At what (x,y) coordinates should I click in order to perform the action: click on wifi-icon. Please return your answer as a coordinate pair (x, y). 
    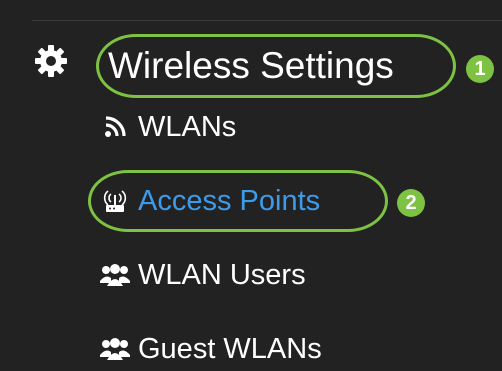
    Looking at the image, I should click on (115, 127).